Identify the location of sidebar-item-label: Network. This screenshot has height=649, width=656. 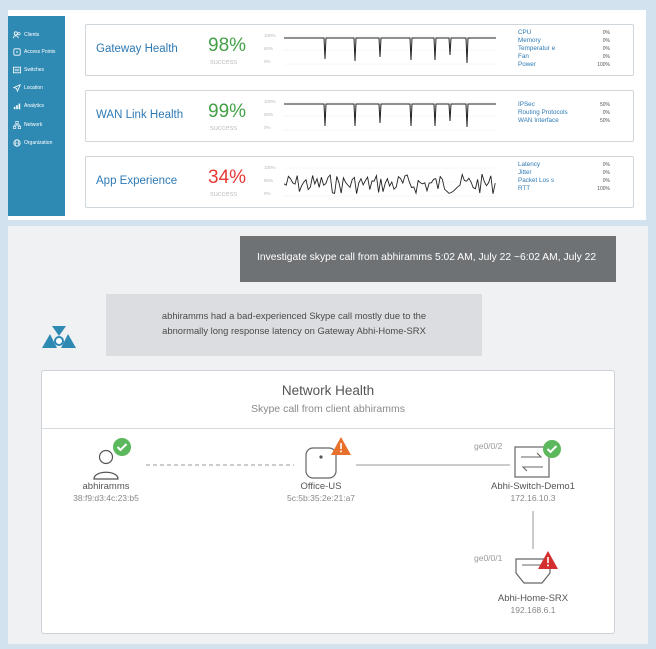
(33, 124).